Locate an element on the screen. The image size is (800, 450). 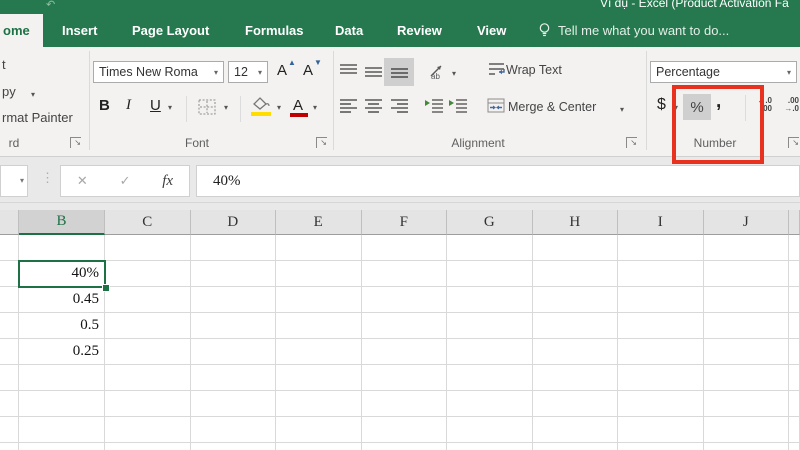
tab-data: Data is located at coordinates (349, 30).